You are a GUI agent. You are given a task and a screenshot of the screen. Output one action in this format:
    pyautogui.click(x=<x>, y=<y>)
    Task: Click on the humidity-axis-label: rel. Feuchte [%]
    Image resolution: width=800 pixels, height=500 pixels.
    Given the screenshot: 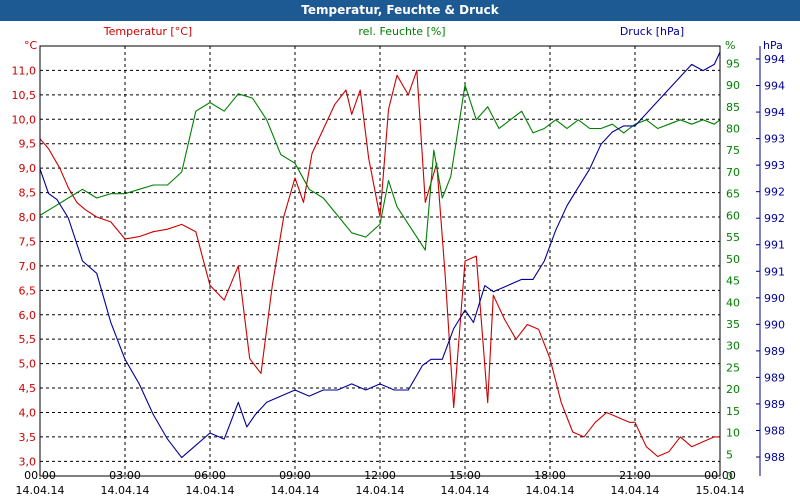 What is the action you would take?
    pyautogui.click(x=401, y=31)
    